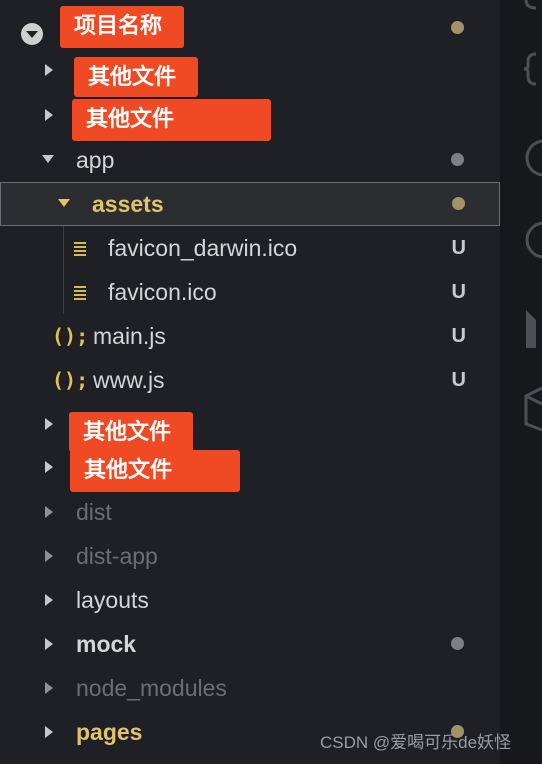 This screenshot has height=764, width=542. Describe the element at coordinates (250, 600) in the screenshot. I see `folder-row-layouts: layouts` at that location.